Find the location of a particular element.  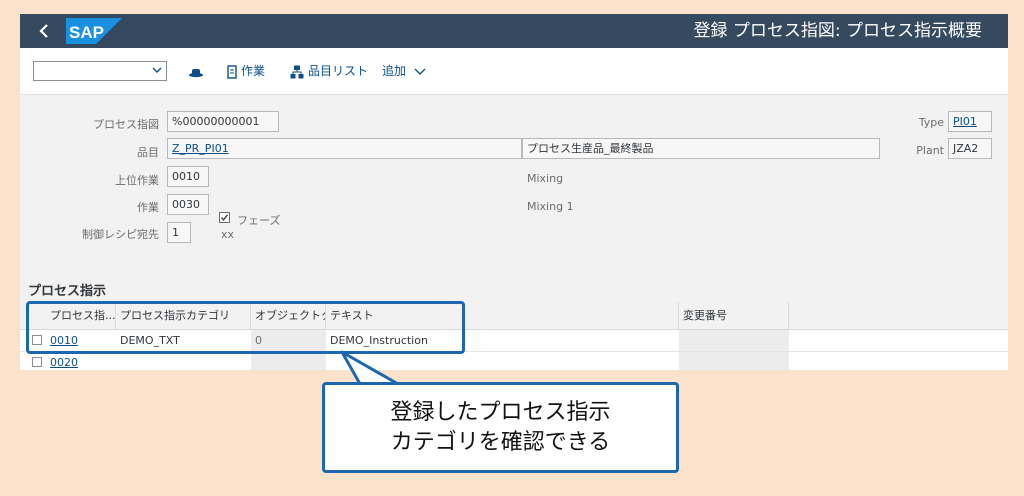

hat-button is located at coordinates (198, 71).